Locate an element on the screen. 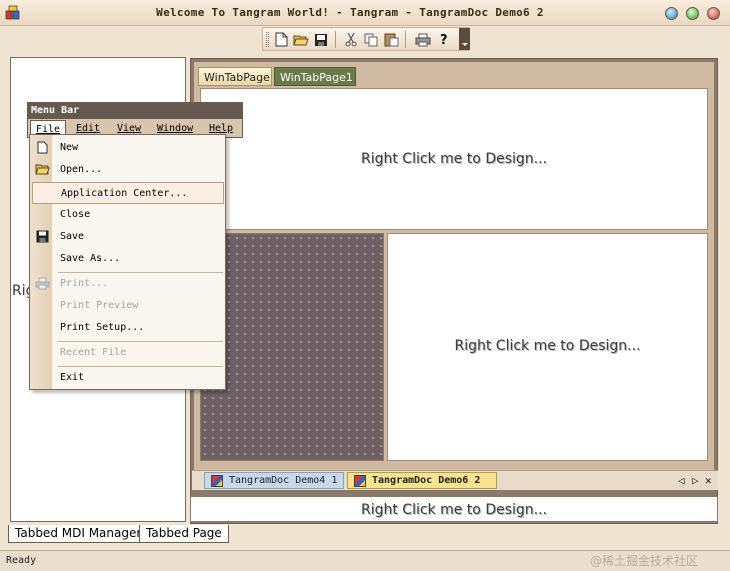 This screenshot has width=730, height=571. menu-label: Help is located at coordinates (221, 128).